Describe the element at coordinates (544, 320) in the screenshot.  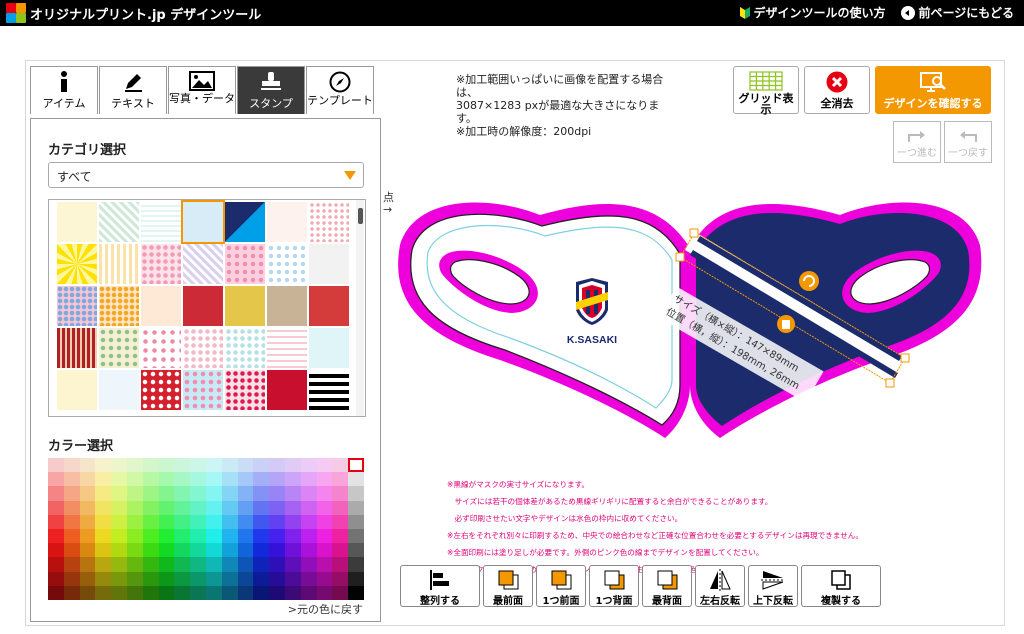
I see `left-mask-panel: K.SASAKI` at that location.